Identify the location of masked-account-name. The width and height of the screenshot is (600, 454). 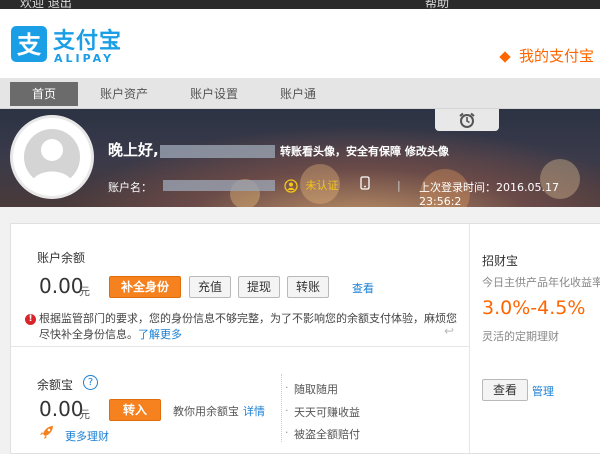
(219, 185).